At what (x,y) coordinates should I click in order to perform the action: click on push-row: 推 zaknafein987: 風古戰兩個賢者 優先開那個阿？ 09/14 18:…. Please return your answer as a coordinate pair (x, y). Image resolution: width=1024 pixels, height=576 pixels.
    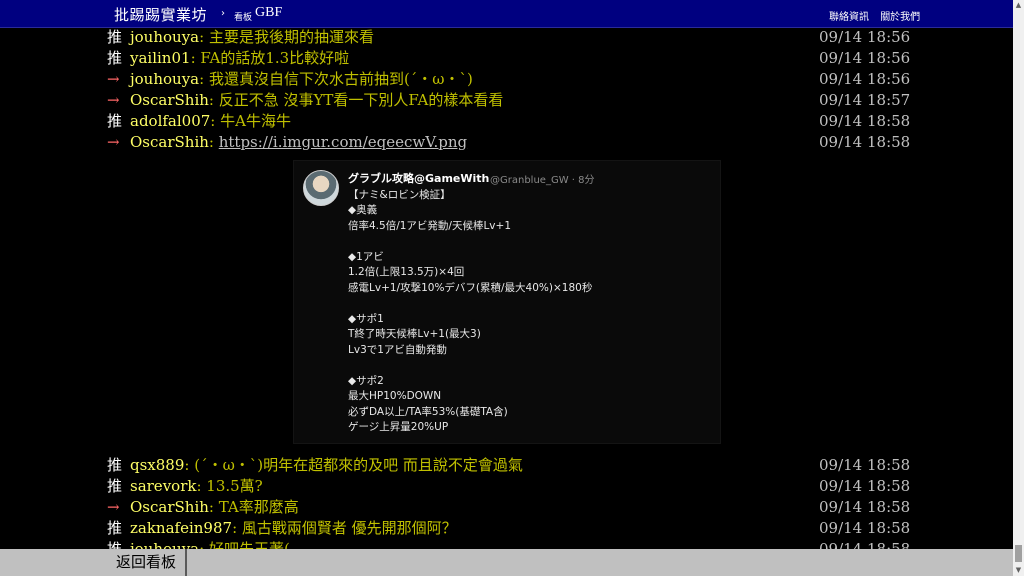
    Looking at the image, I should click on (512, 528).